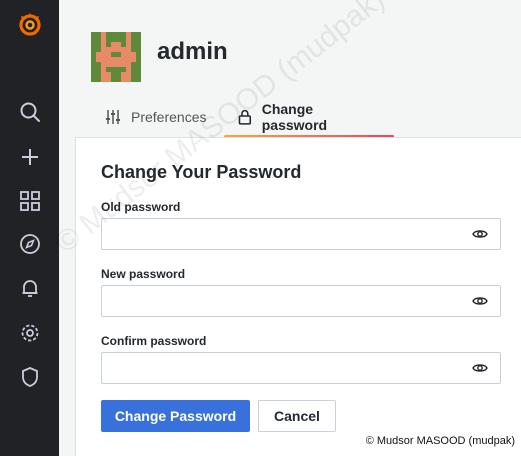 The image size is (521, 456). What do you see at coordinates (113, 117) in the screenshot?
I see `sliders-icon` at bounding box center [113, 117].